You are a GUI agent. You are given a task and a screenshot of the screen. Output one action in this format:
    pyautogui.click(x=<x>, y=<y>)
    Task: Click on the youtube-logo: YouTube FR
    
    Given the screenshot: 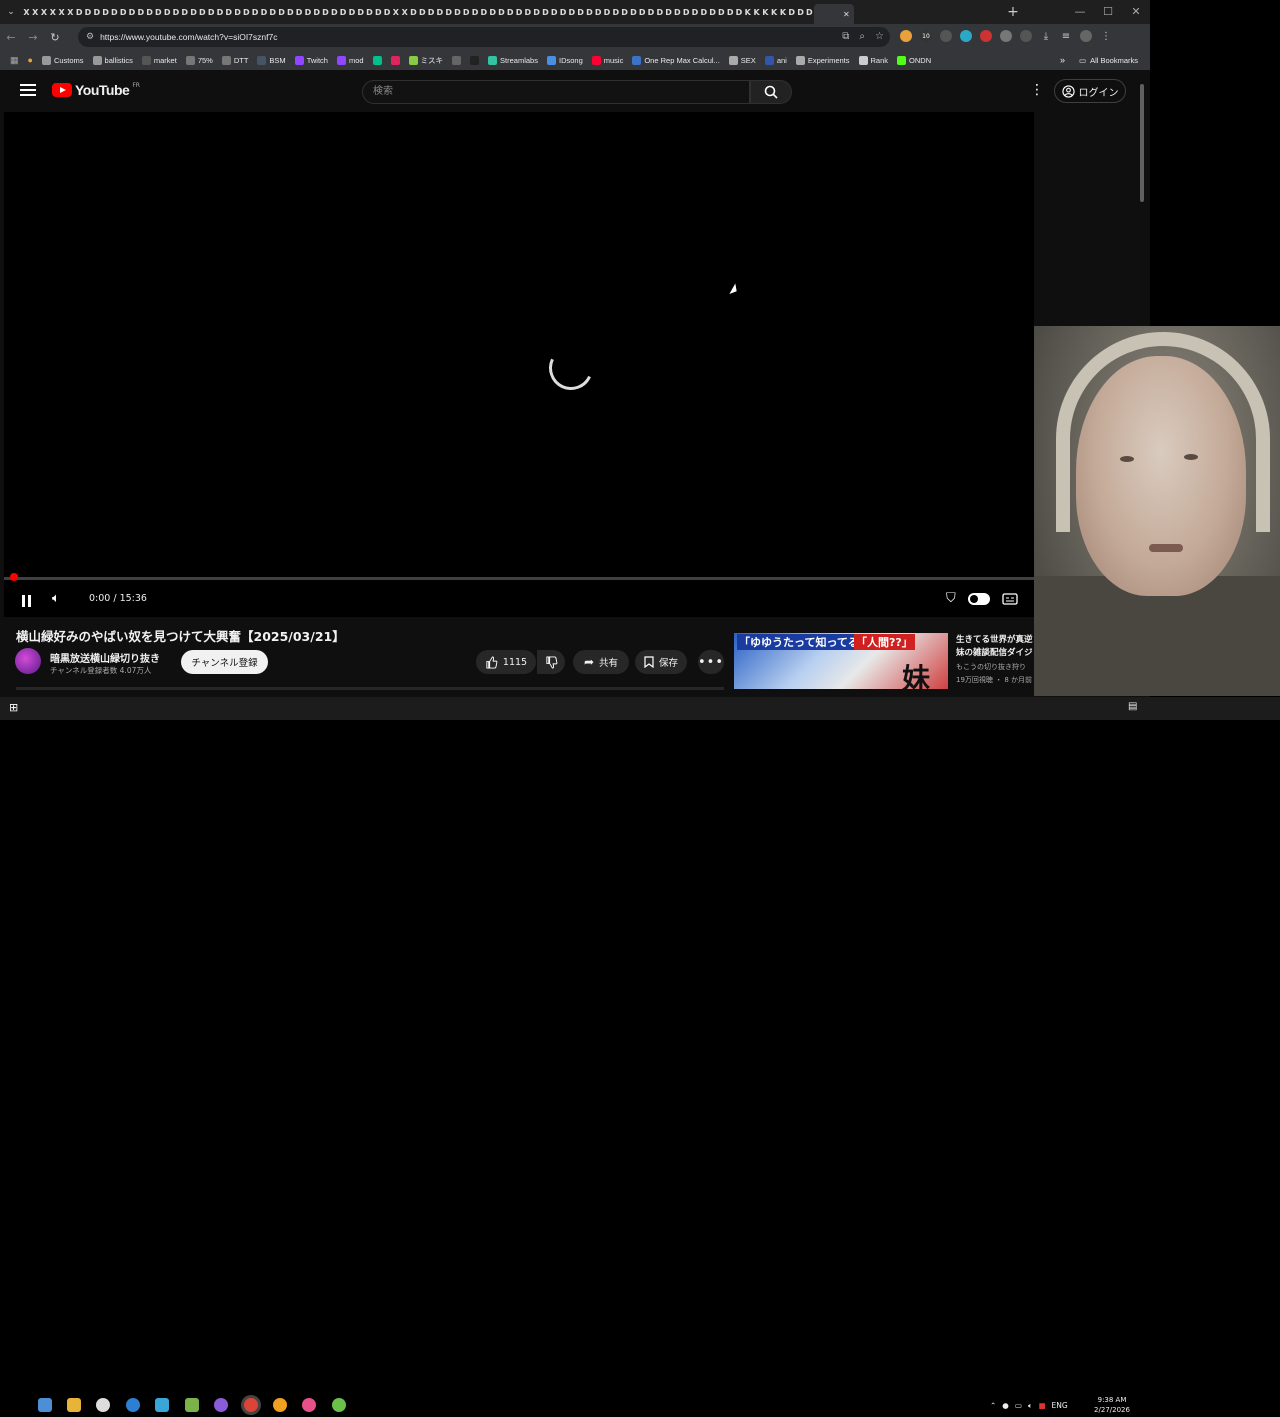 What is the action you would take?
    pyautogui.click(x=96, y=90)
    